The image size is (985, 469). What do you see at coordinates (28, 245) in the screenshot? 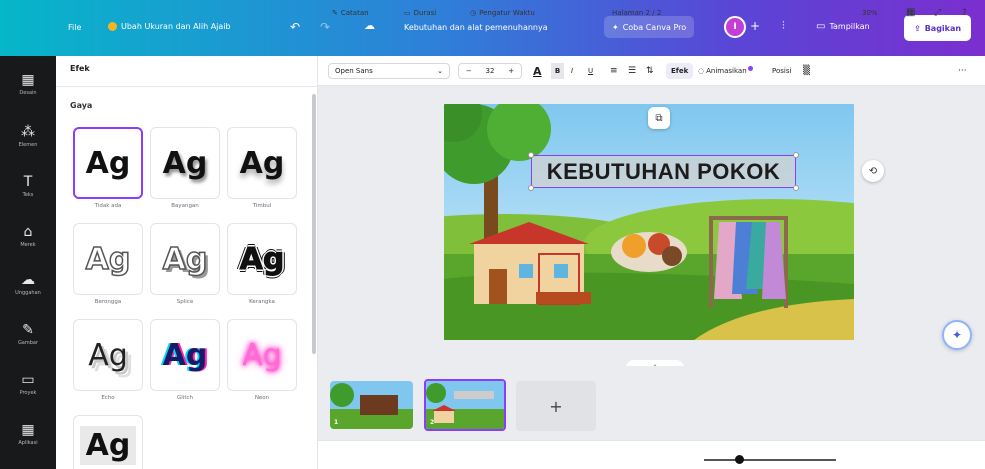
I see `rail-label: Merek` at bounding box center [28, 245].